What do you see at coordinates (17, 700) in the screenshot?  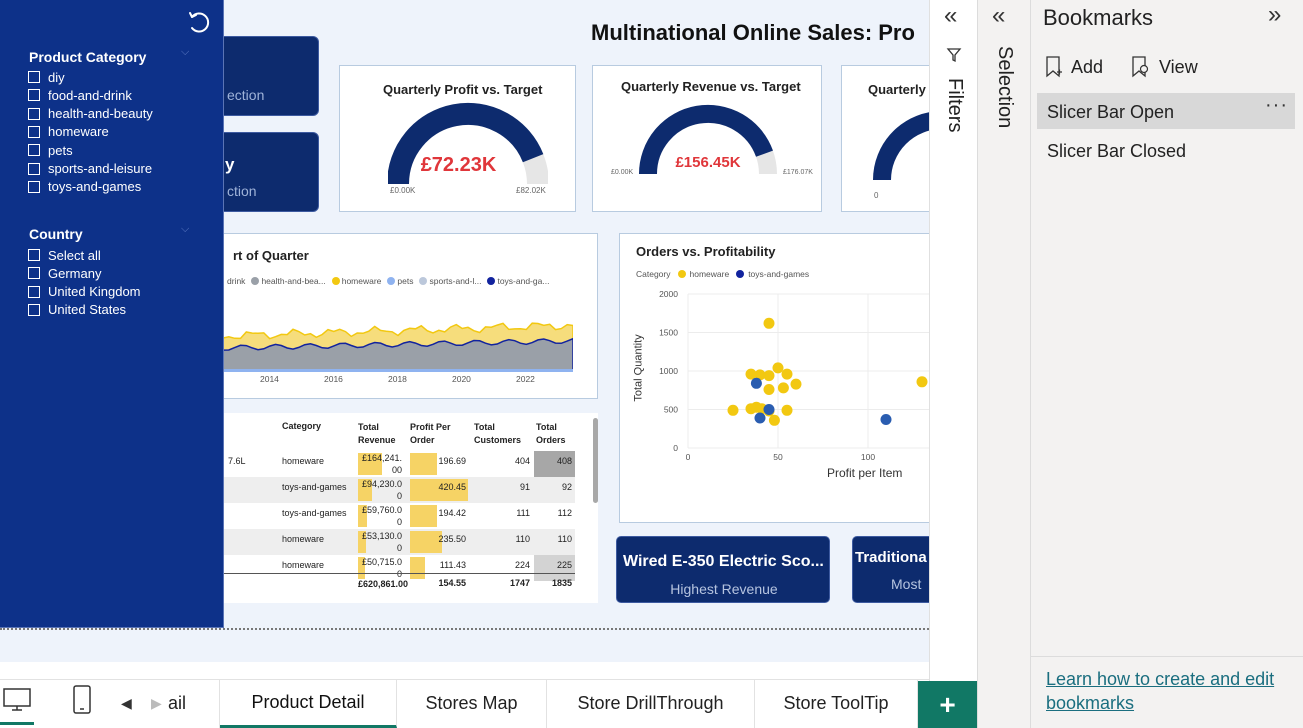 I see `desktop-view-icon` at bounding box center [17, 700].